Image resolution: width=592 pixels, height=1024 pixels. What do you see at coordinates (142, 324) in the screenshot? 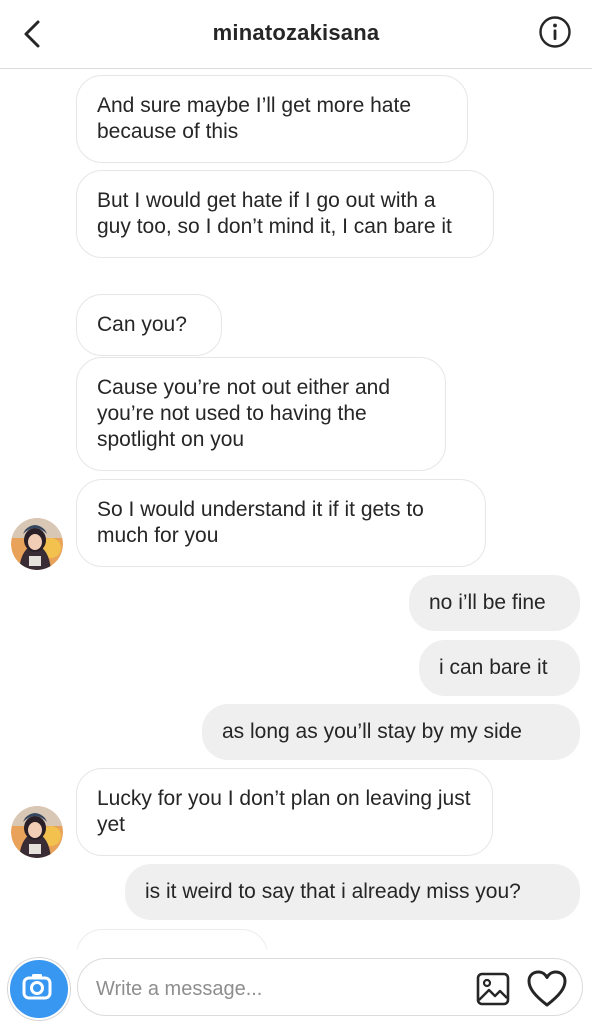
I see `message-text: Can you?` at bounding box center [142, 324].